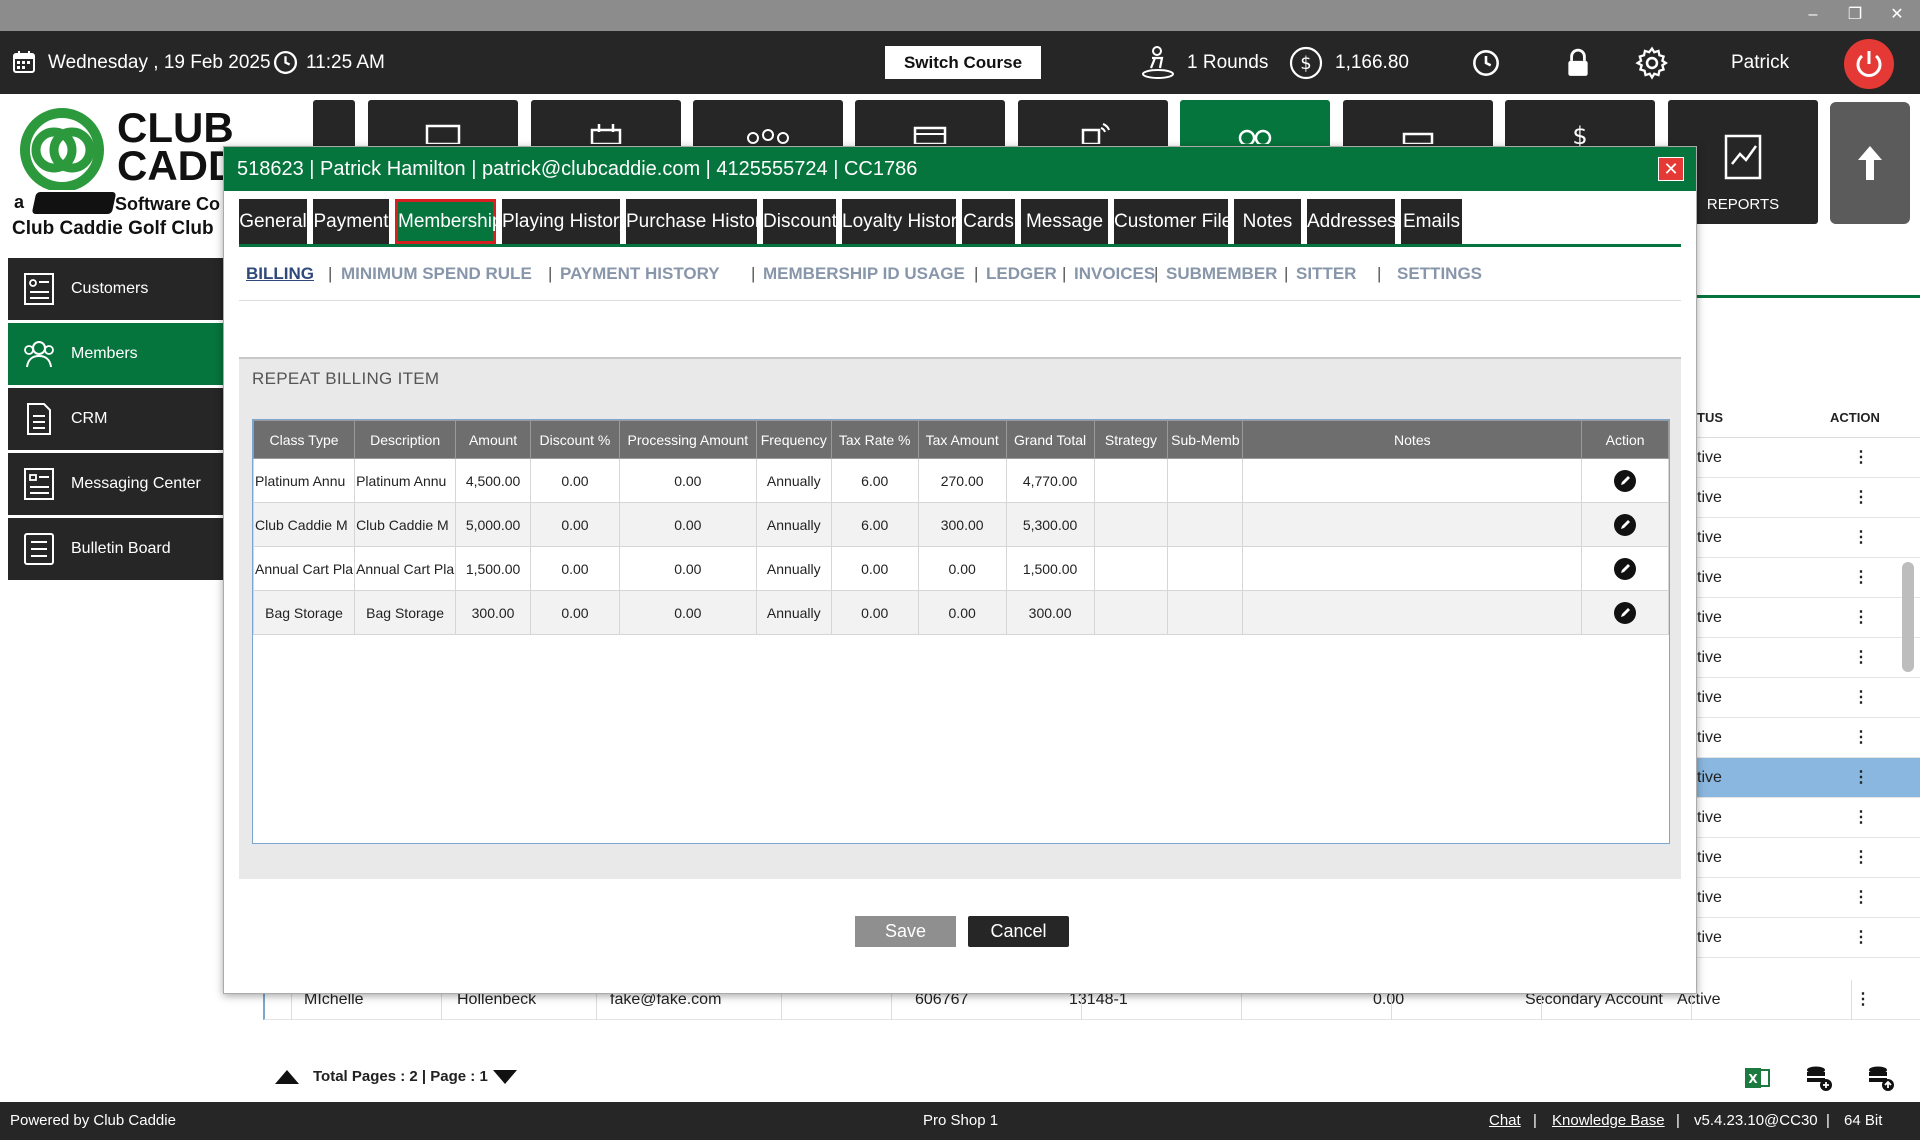  I want to click on subtab-sitter: SITTER, so click(1326, 274).